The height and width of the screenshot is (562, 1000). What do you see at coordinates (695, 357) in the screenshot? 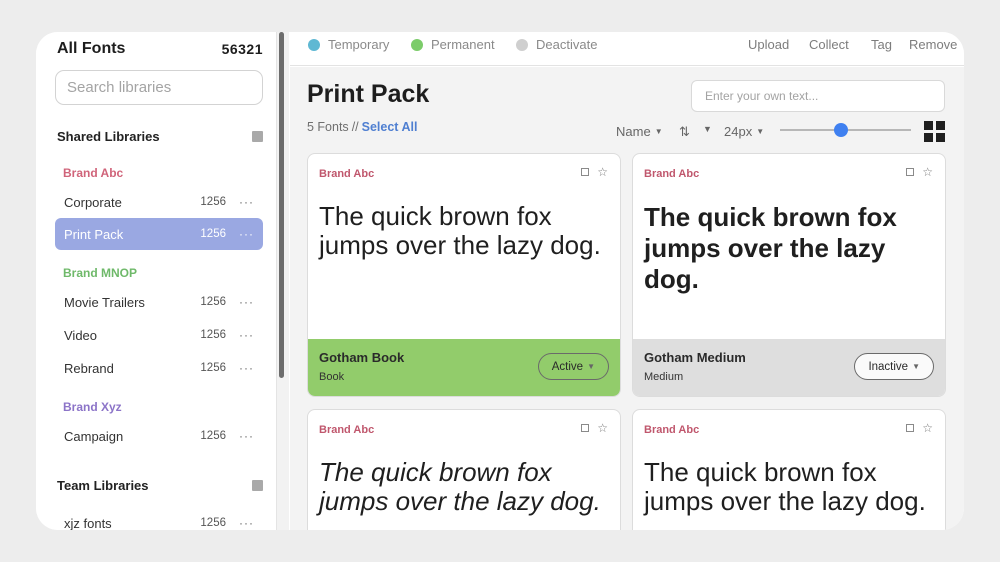
I see `font-name: Gotham Medium` at bounding box center [695, 357].